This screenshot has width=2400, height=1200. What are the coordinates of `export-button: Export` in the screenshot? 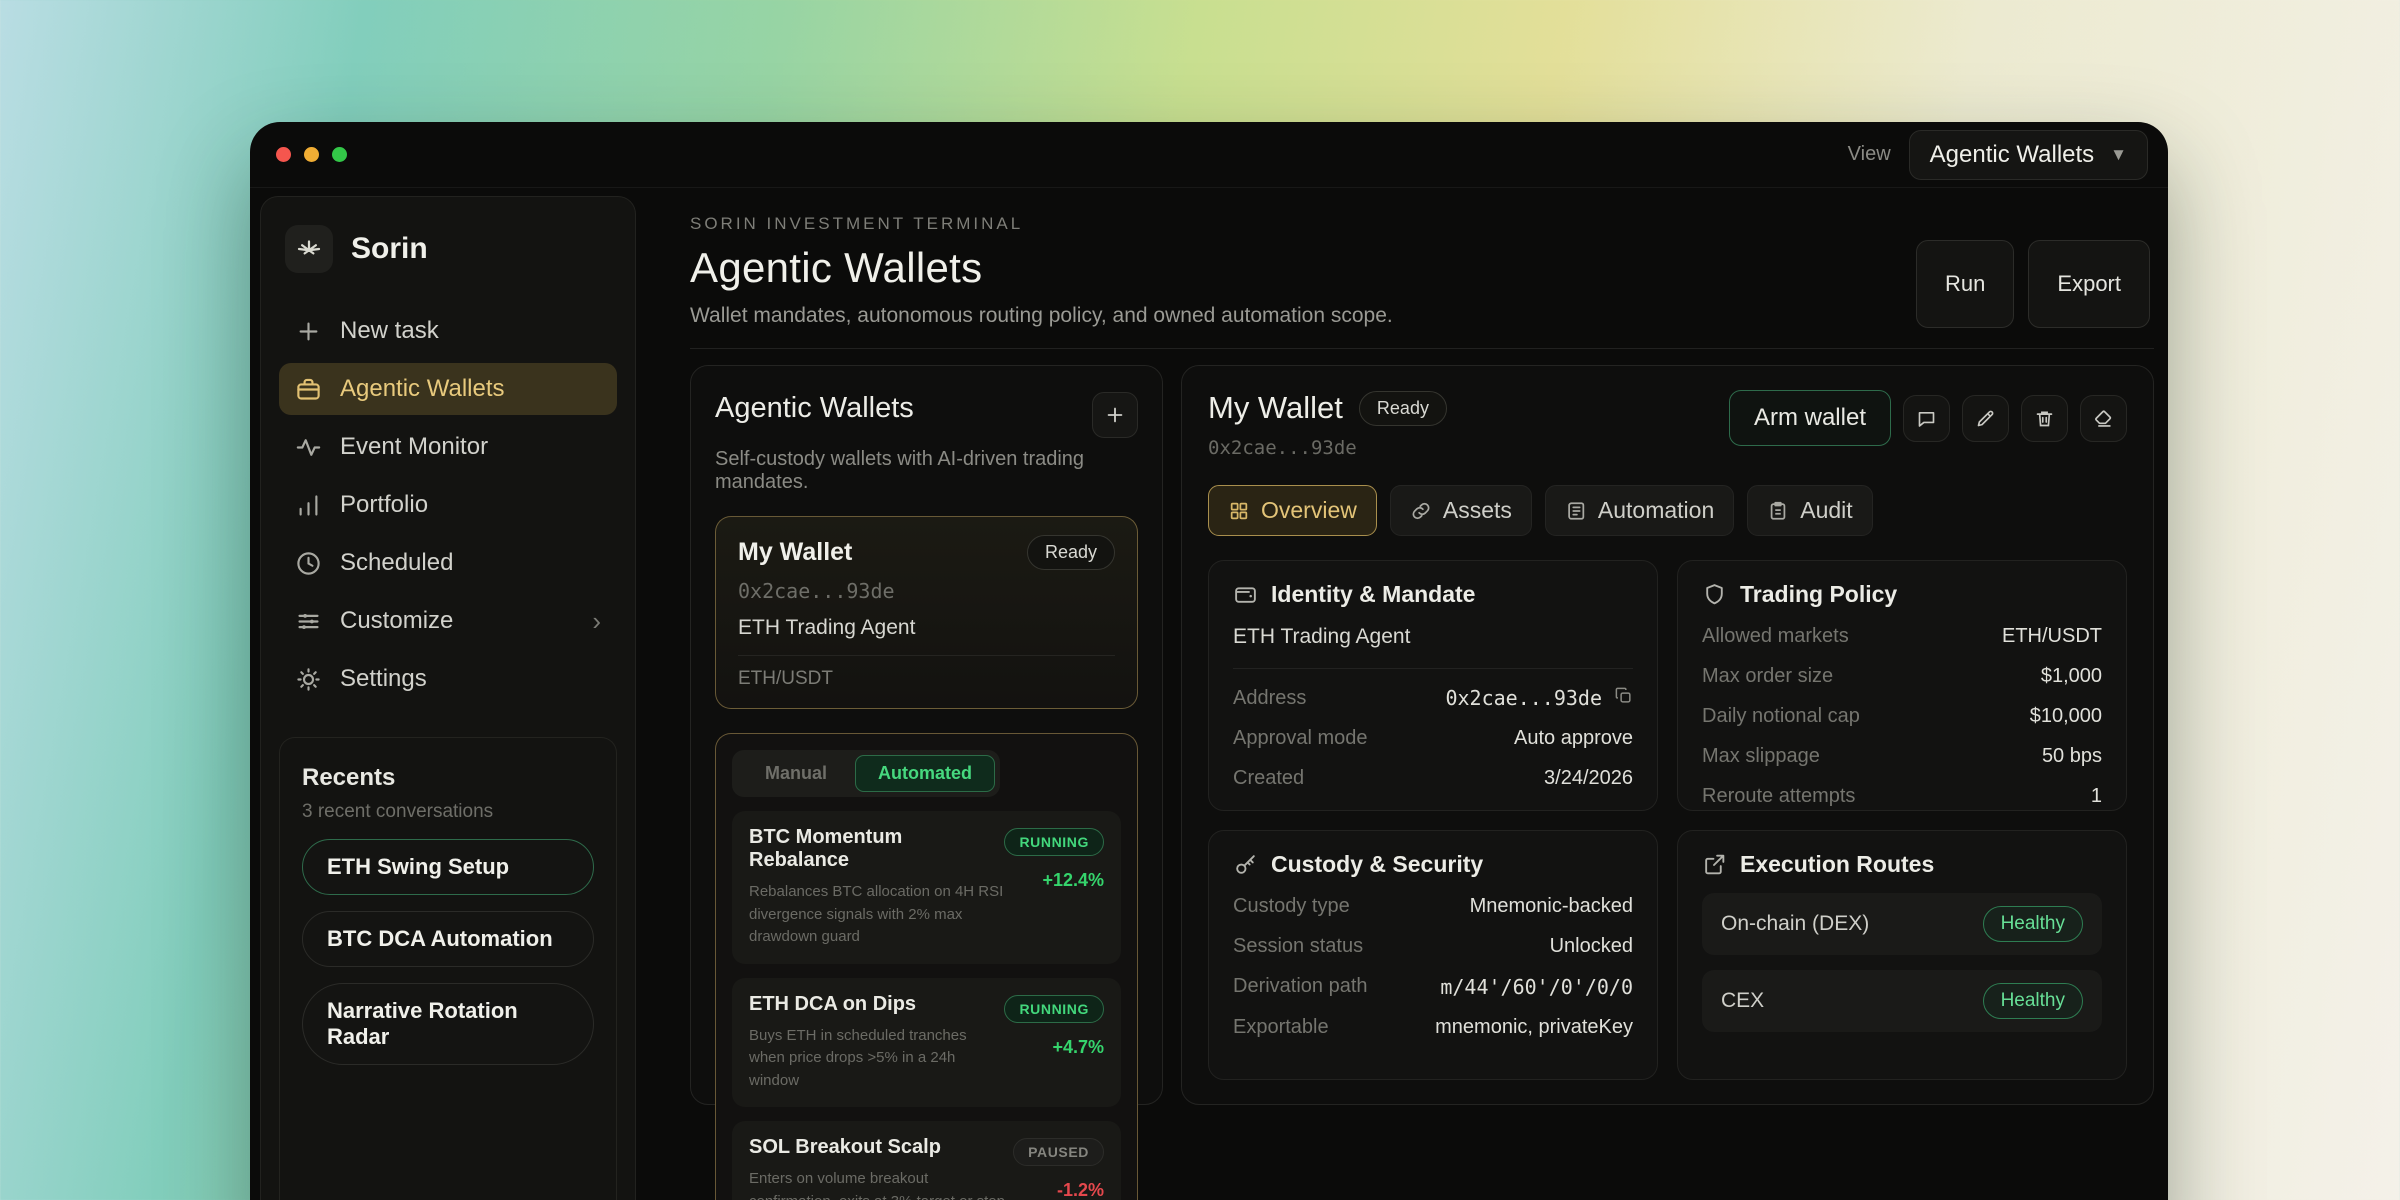 It's located at (2089, 284).